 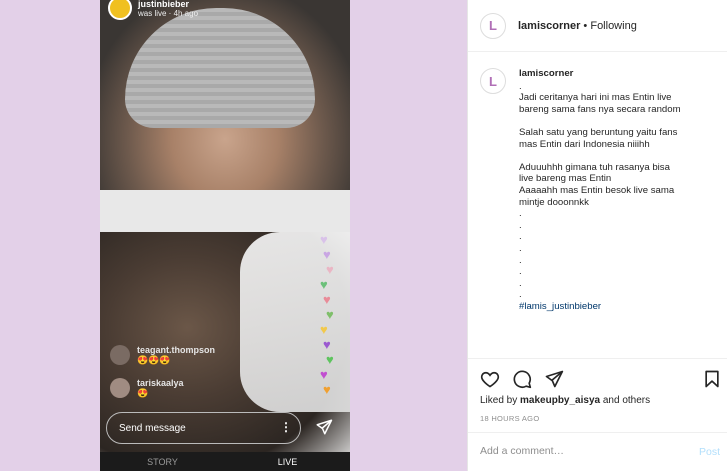 What do you see at coordinates (509, 418) in the screenshot?
I see `post-timestamp: 18 HOURS AGO` at bounding box center [509, 418].